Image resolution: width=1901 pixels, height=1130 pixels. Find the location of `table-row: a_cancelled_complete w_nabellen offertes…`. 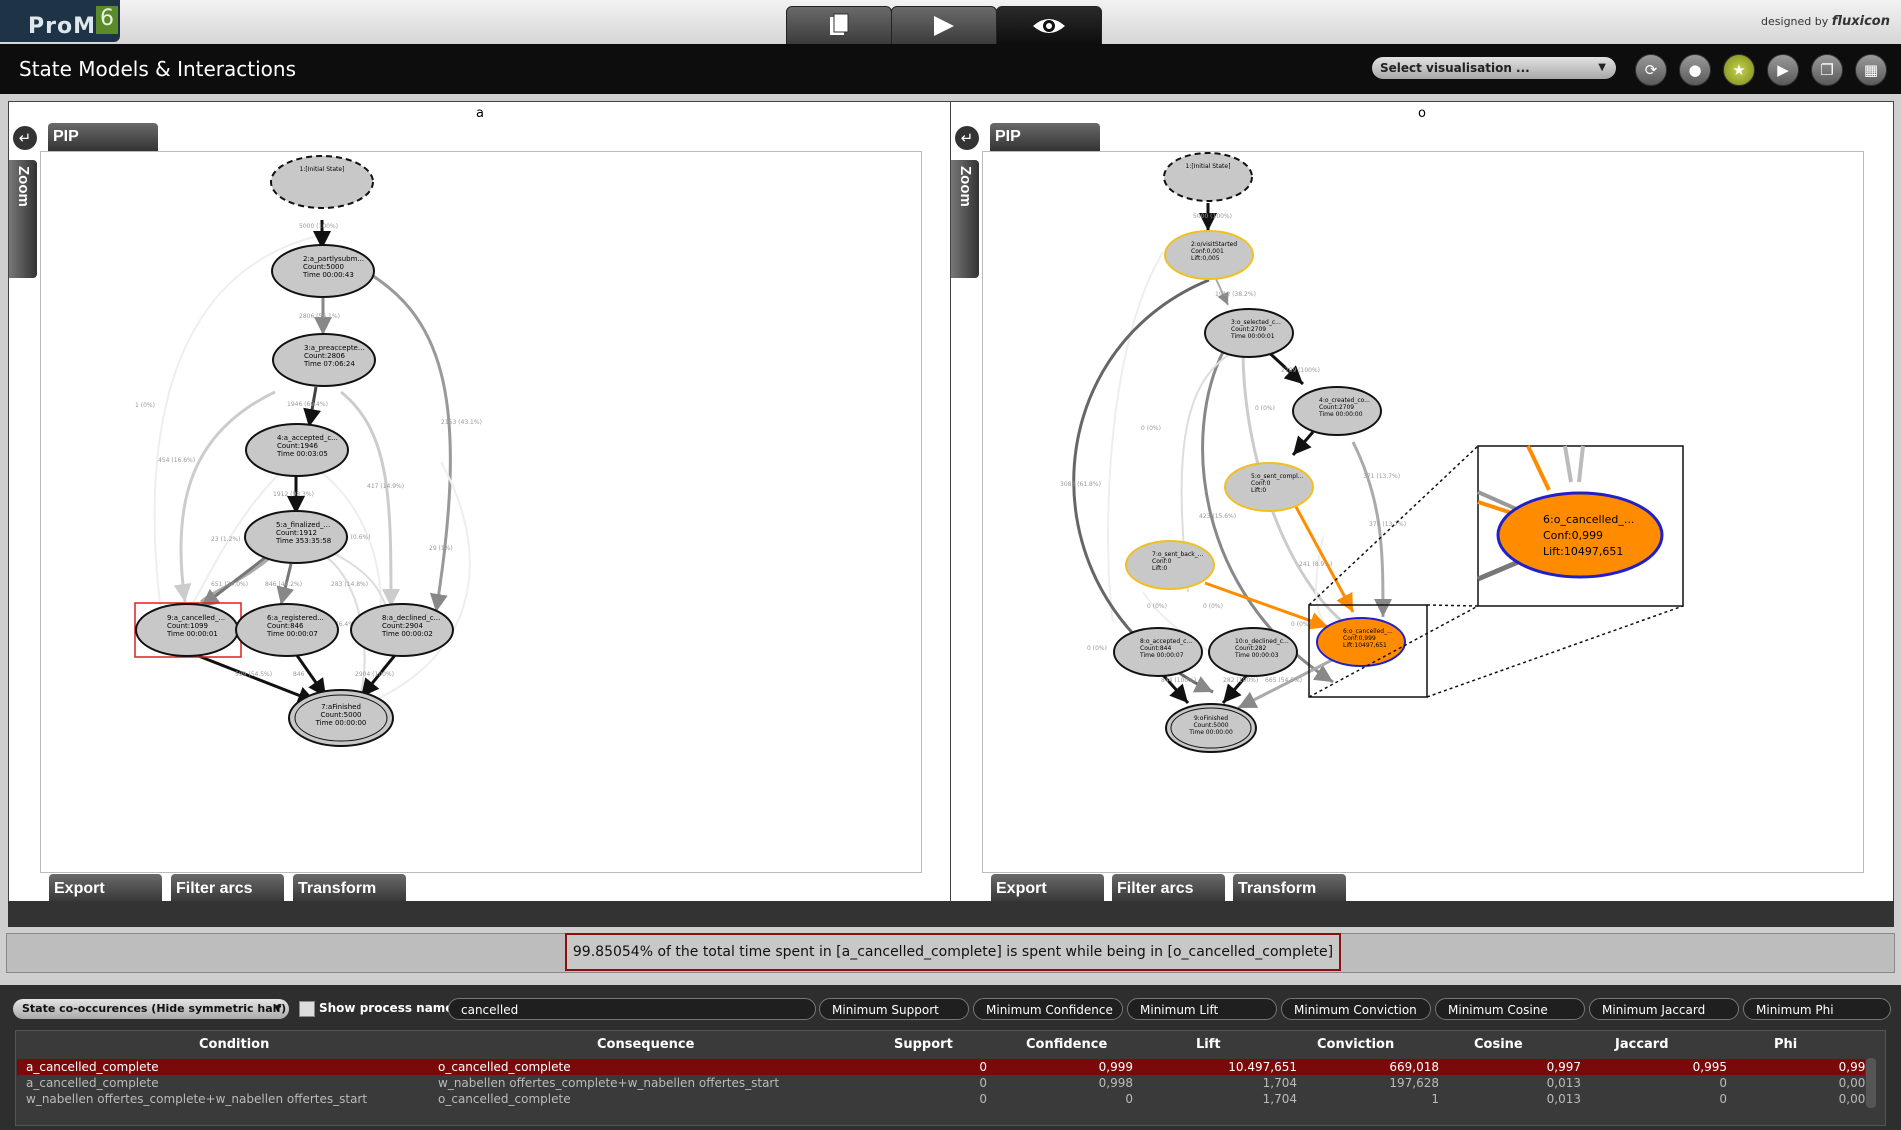

table-row: a_cancelled_complete w_nabellen offertes… is located at coordinates (945, 1083).